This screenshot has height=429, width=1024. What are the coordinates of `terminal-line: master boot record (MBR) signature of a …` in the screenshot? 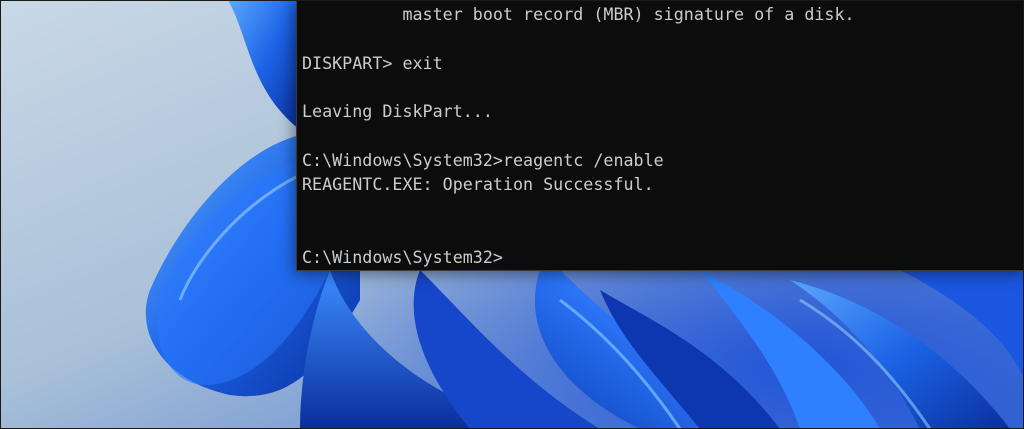 It's located at (578, 14).